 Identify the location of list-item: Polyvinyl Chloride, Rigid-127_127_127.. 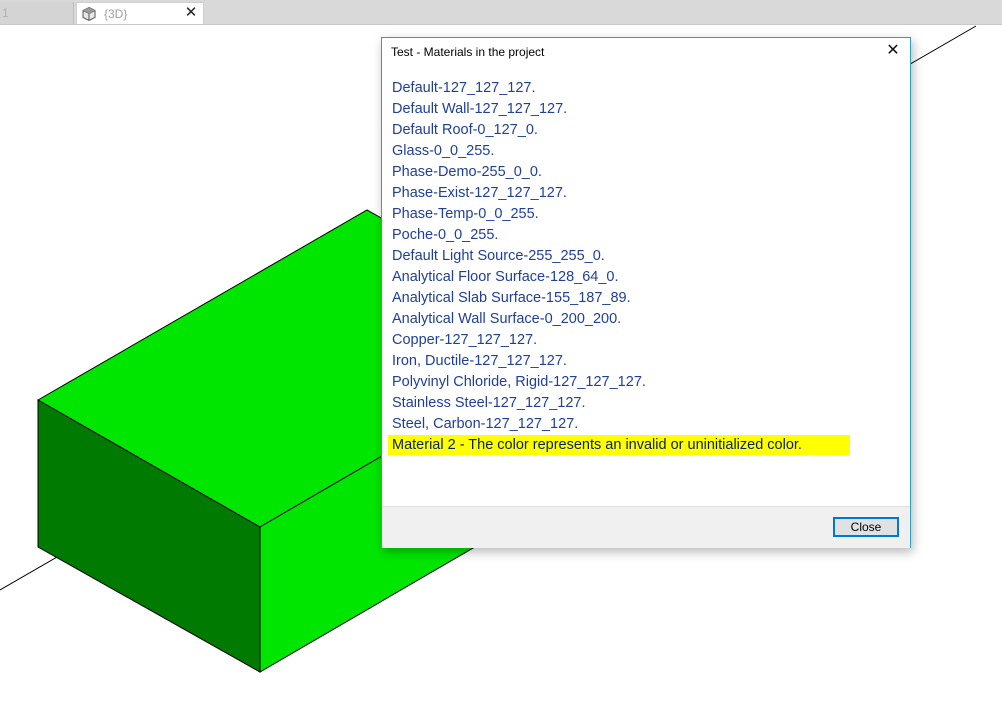
(519, 382).